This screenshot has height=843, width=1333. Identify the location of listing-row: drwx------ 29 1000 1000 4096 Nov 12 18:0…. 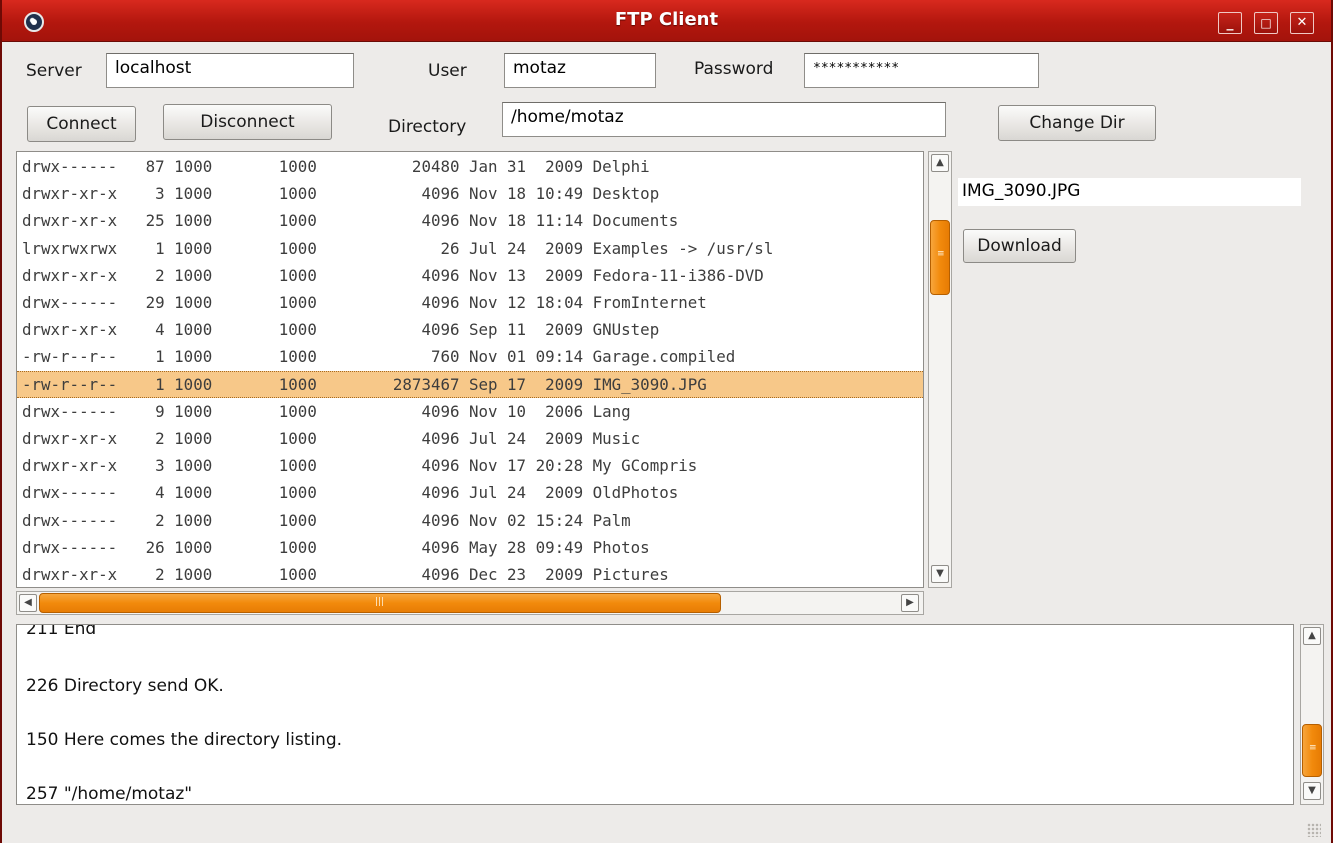
(470, 302).